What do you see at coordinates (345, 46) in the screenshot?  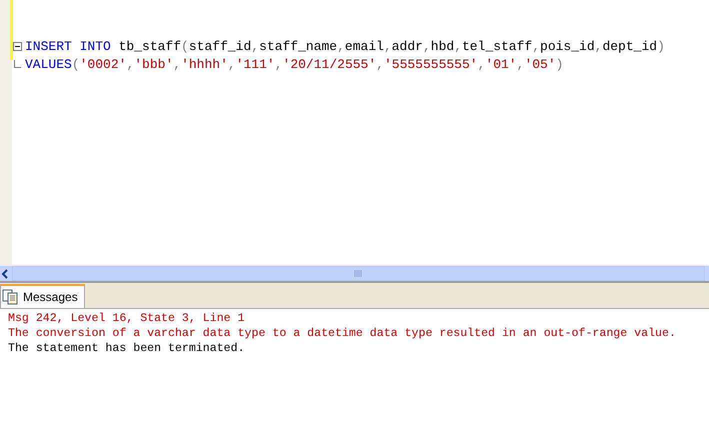 I see `code-line: INSERT INTO tb_staff(staff_id,staff_name,email,addr,hbd,tel_staff,pois_id,dept_id)` at bounding box center [345, 46].